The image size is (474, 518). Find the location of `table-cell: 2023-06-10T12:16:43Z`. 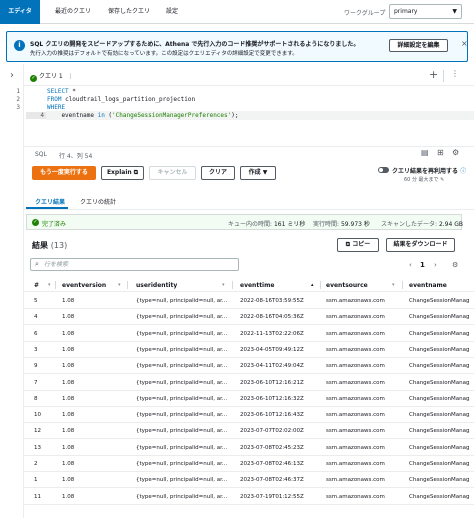

table-cell: 2023-06-10T12:16:43Z is located at coordinates (272, 415).